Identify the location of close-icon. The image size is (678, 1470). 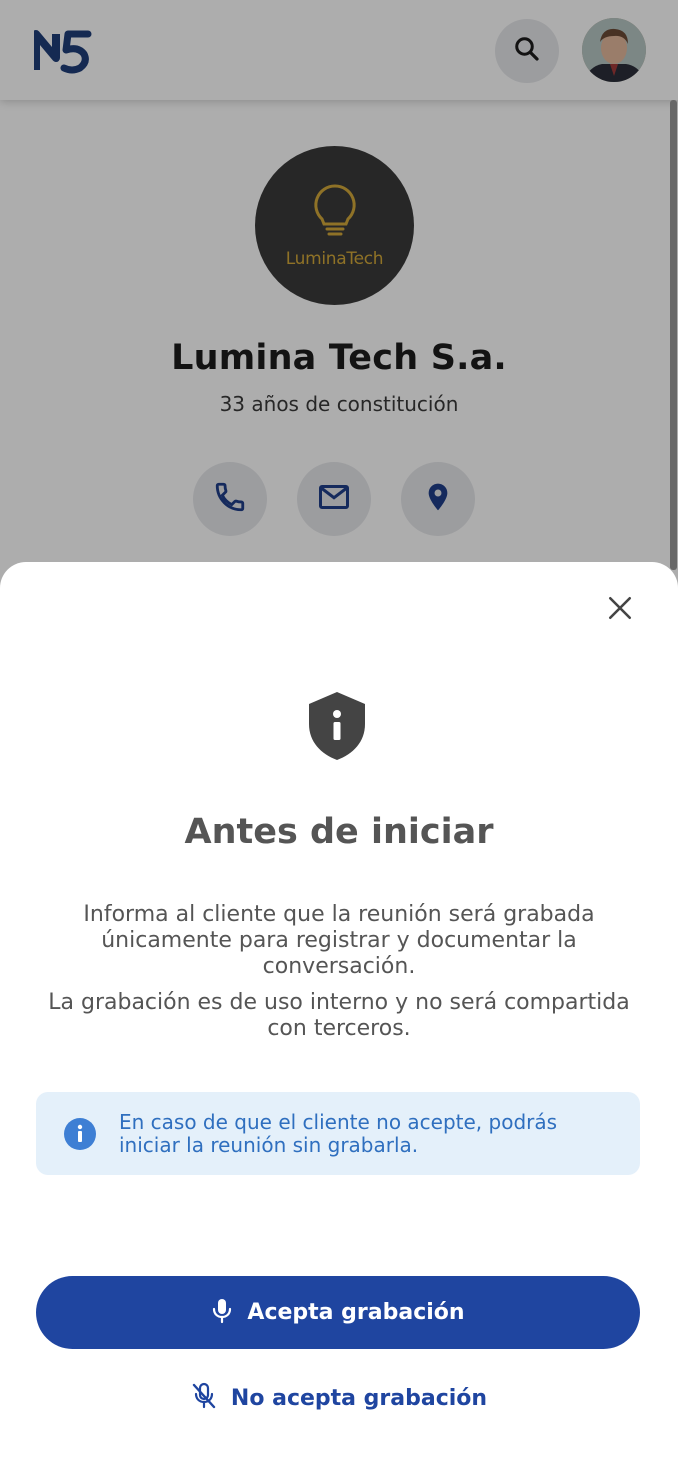
(620, 610).